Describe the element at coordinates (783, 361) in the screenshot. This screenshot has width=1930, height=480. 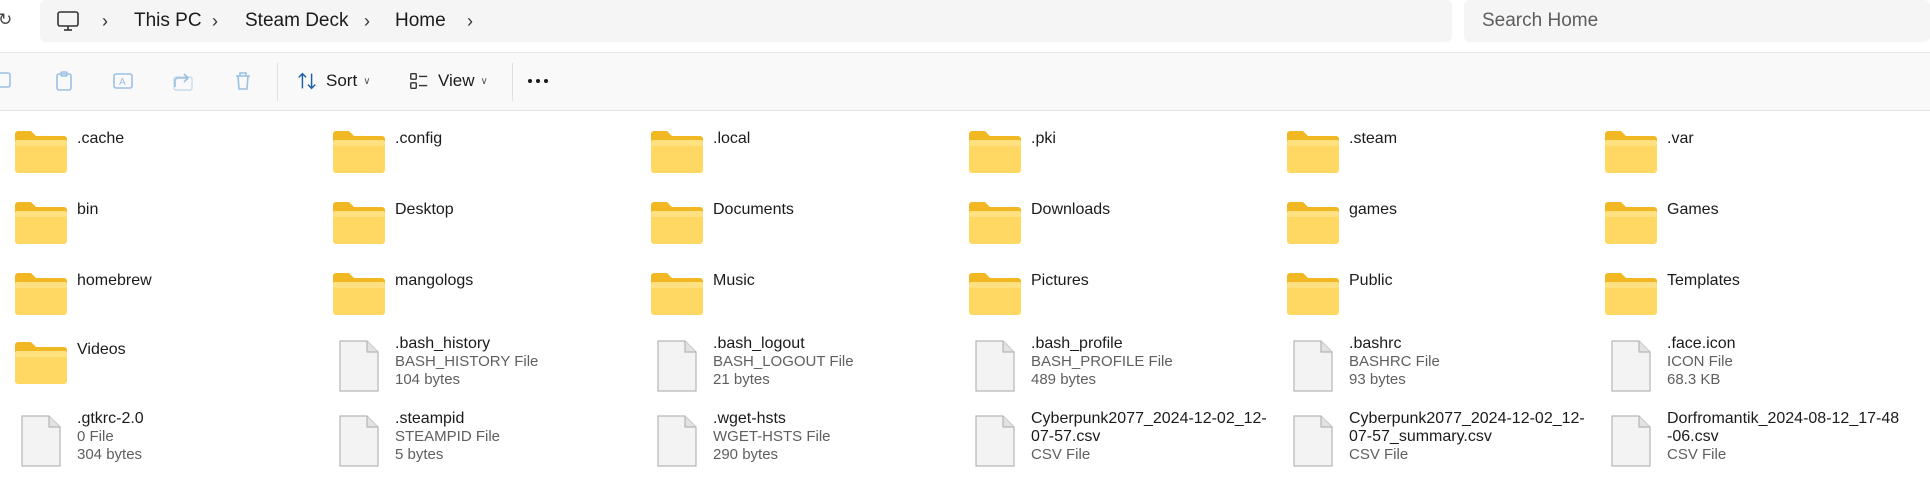
I see `item-type: BASH_LOGOUT File` at that location.